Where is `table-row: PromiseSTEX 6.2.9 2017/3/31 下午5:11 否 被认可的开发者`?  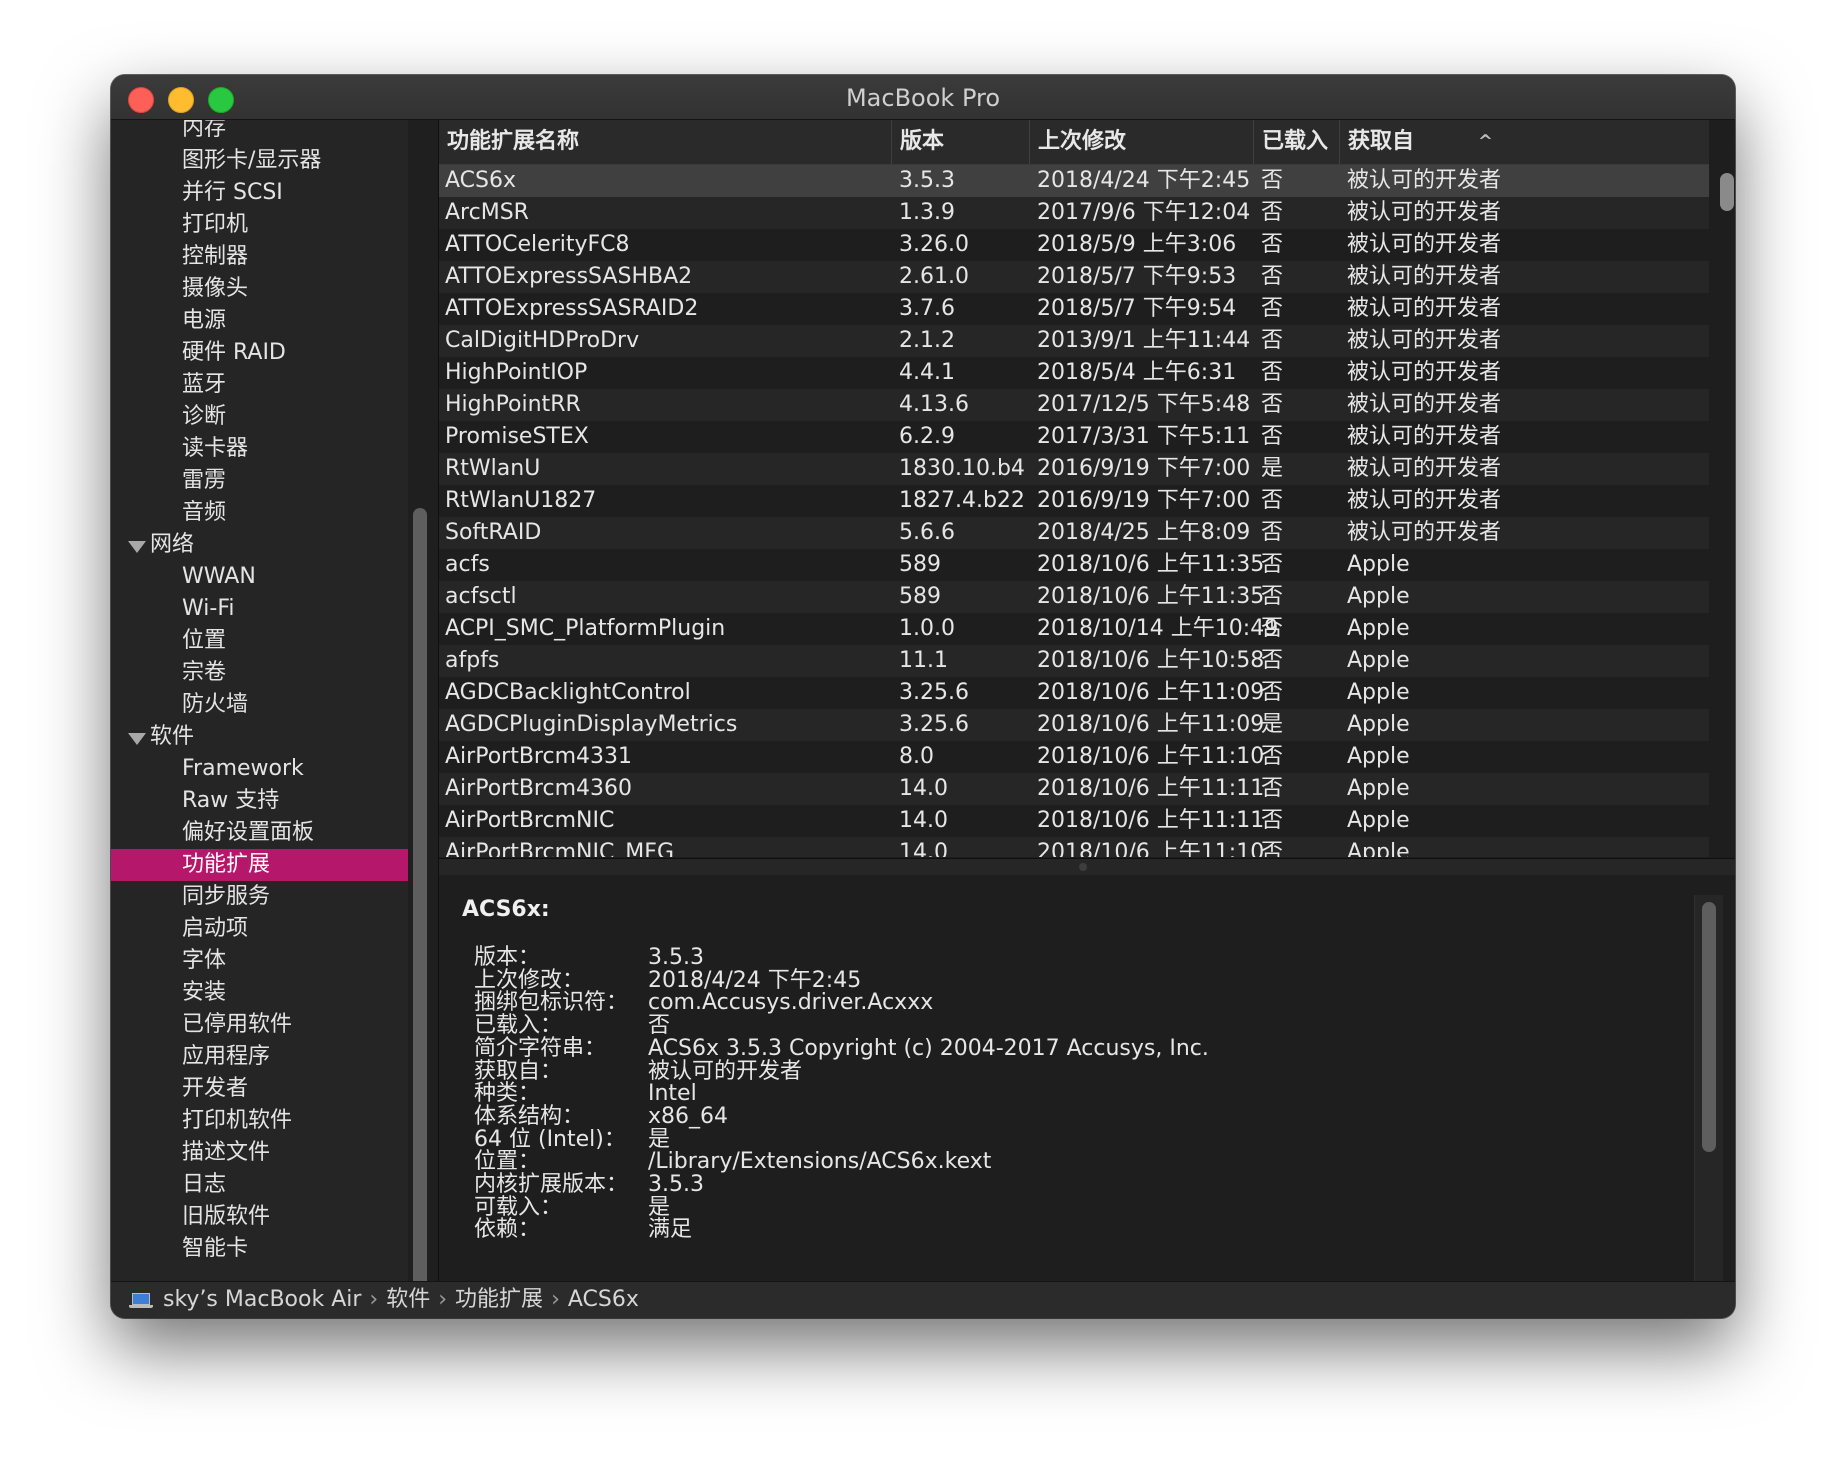 table-row: PromiseSTEX 6.2.9 2017/3/31 下午5:11 否 被认可的开发者 is located at coordinates (1074, 437).